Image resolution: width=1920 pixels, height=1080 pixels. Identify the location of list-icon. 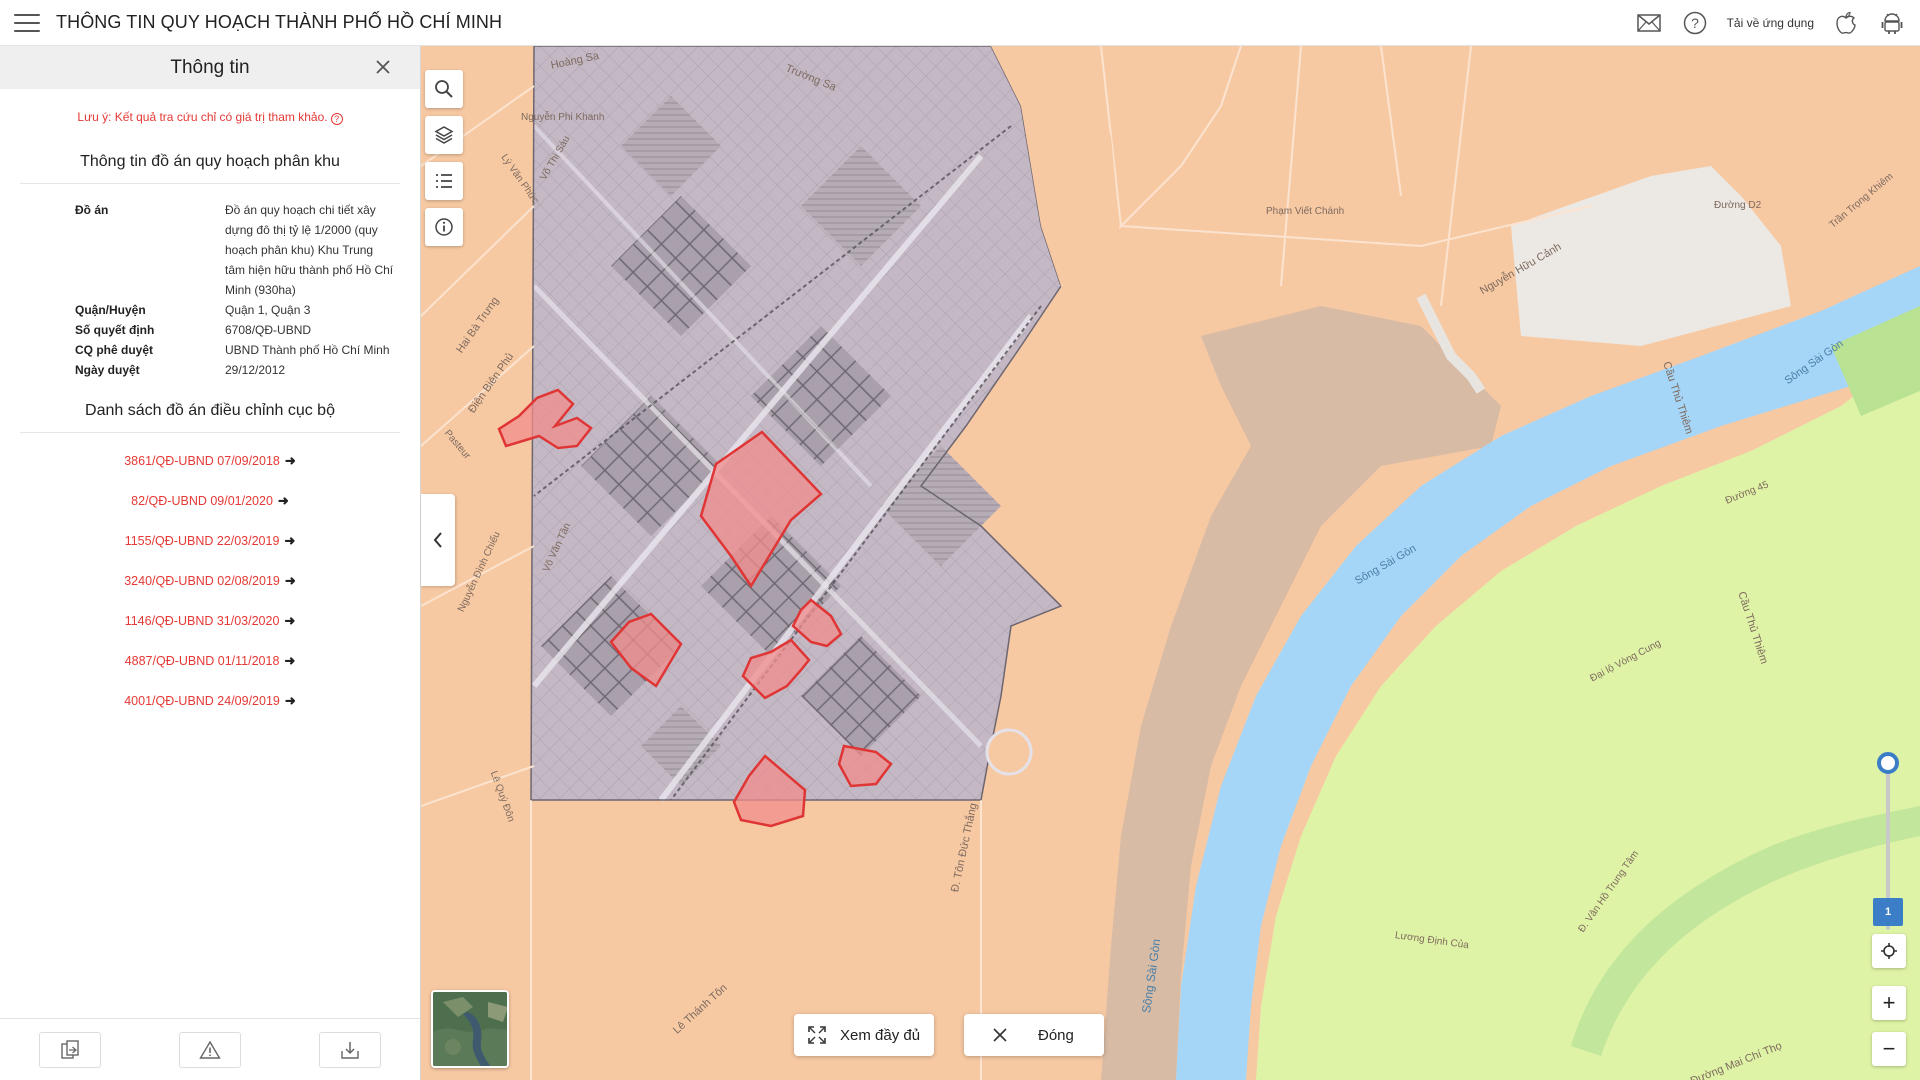
(444, 181).